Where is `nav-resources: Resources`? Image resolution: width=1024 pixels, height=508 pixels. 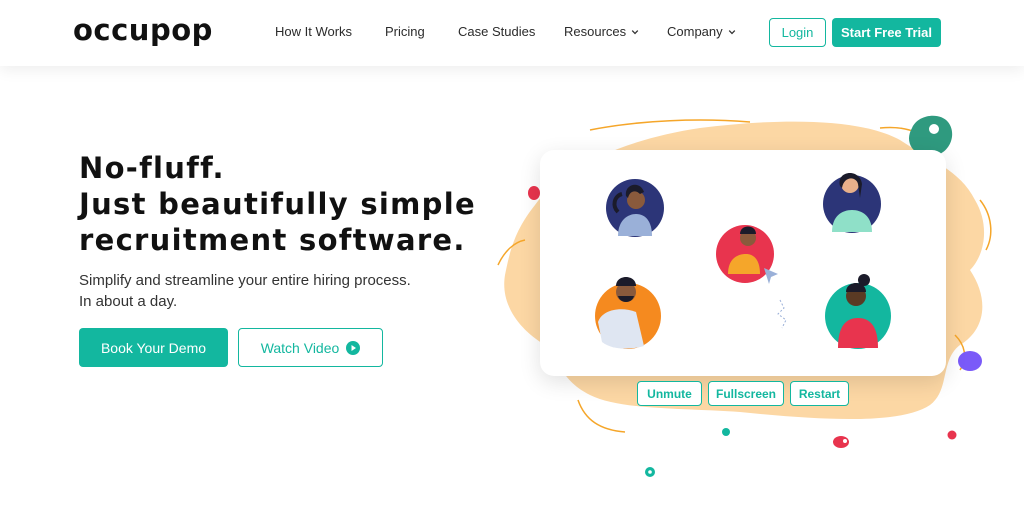 nav-resources: Resources is located at coordinates (601, 31).